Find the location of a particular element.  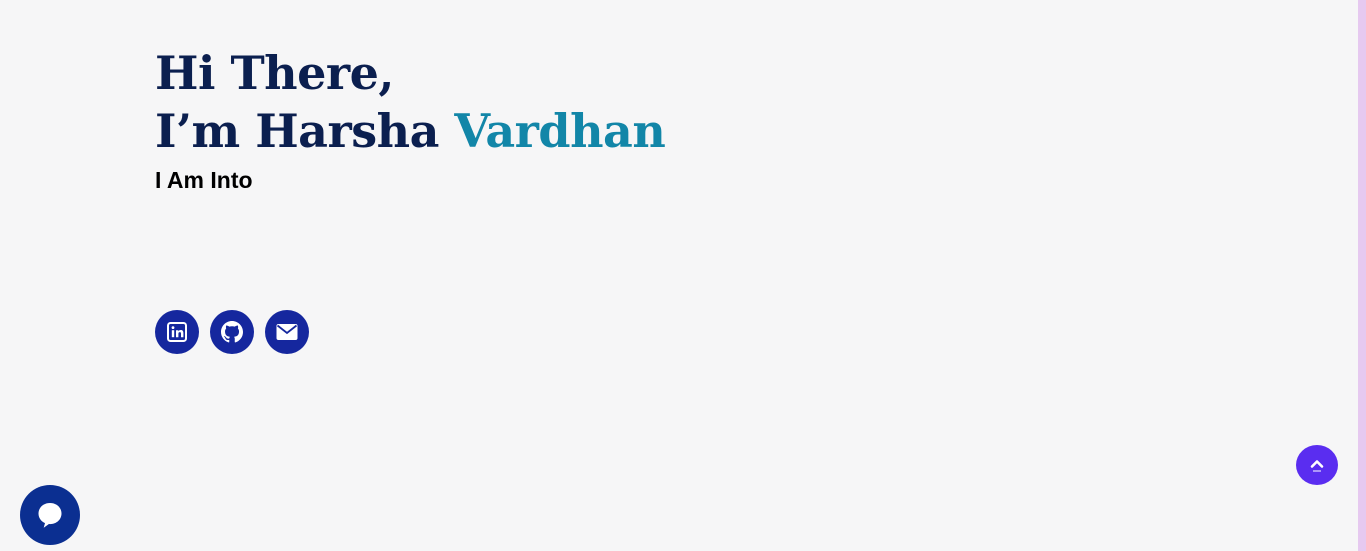

linkedin-button is located at coordinates (177, 332).